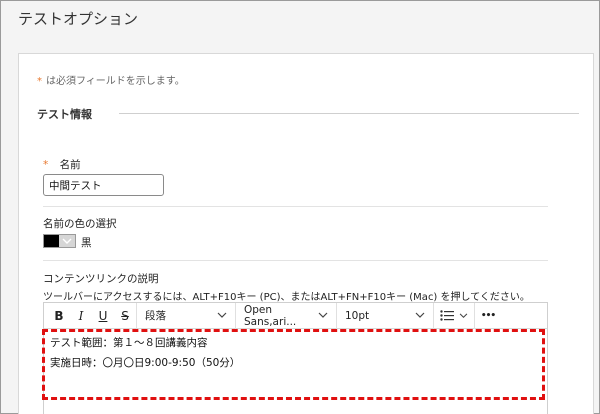  I want to click on color-name: 黒, so click(86, 243).